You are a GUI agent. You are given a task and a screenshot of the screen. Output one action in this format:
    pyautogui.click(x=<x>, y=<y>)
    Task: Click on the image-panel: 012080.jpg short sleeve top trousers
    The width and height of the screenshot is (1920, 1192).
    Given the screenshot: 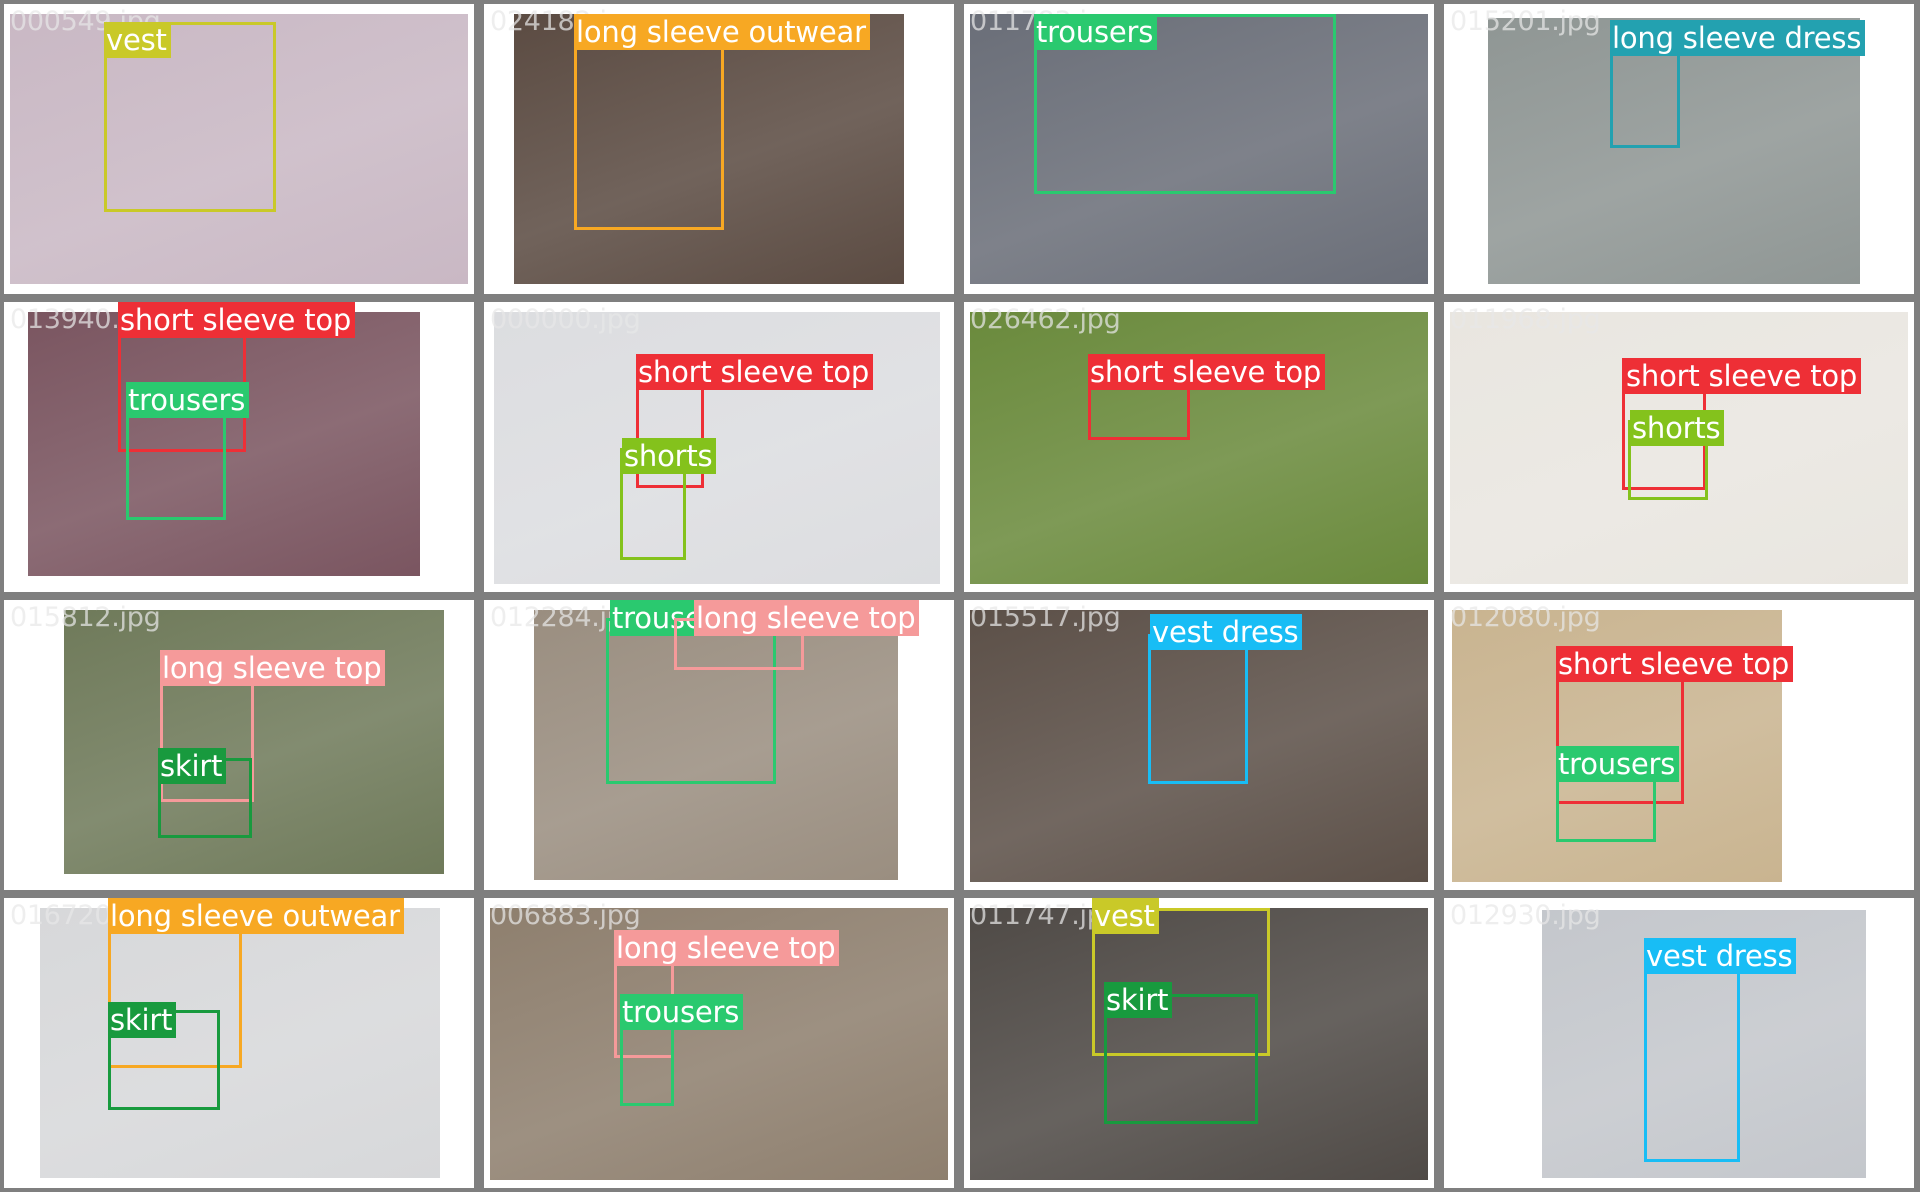 What is the action you would take?
    pyautogui.click(x=1679, y=745)
    